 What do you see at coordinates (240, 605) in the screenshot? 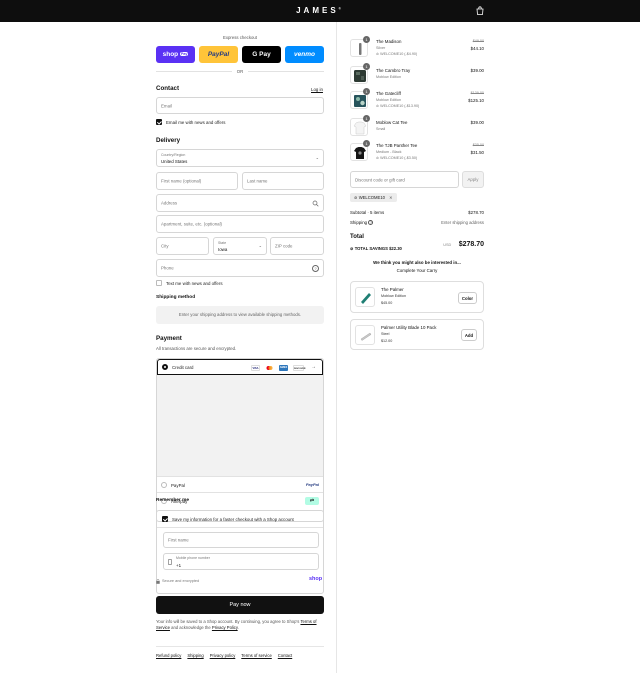
I see `pay-now-button: Pay now` at bounding box center [240, 605].